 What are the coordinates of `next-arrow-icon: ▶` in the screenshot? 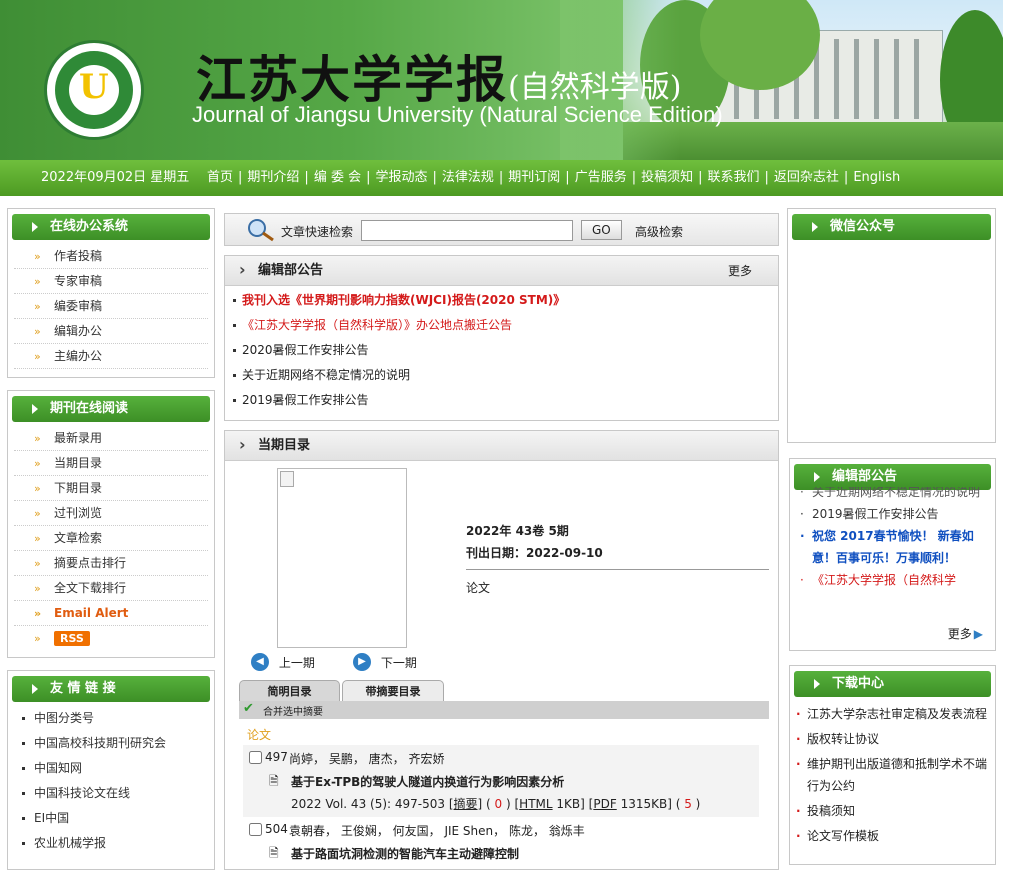 It's located at (362, 662).